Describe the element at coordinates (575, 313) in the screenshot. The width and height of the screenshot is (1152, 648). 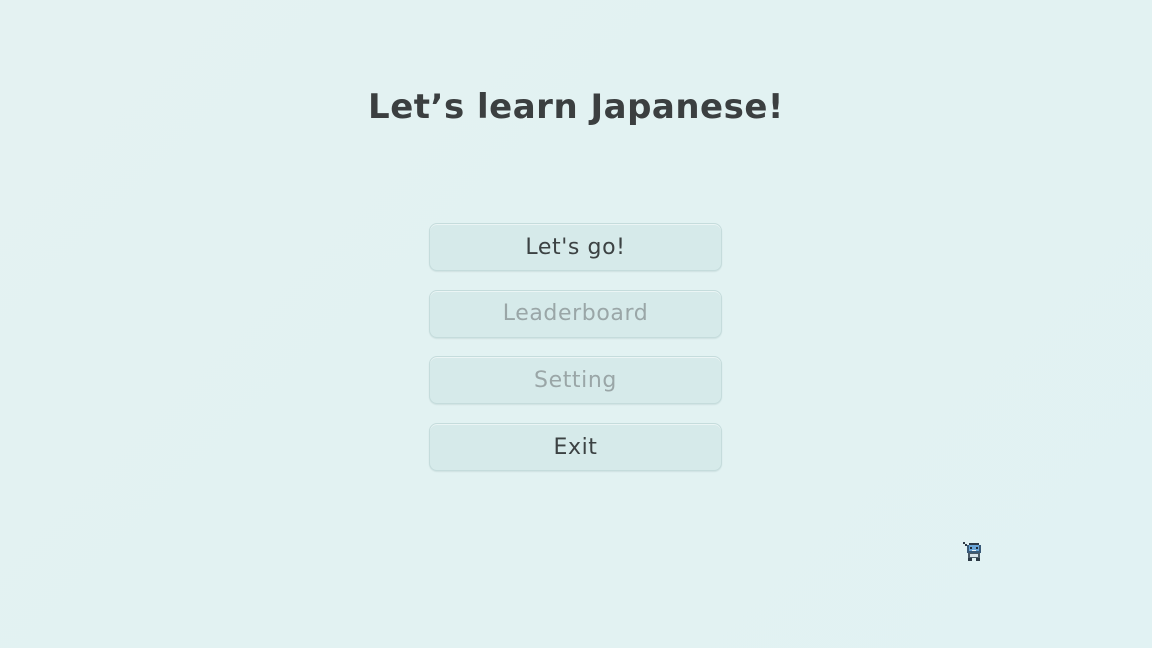
I see `leaderboard-button: Leaderboard` at that location.